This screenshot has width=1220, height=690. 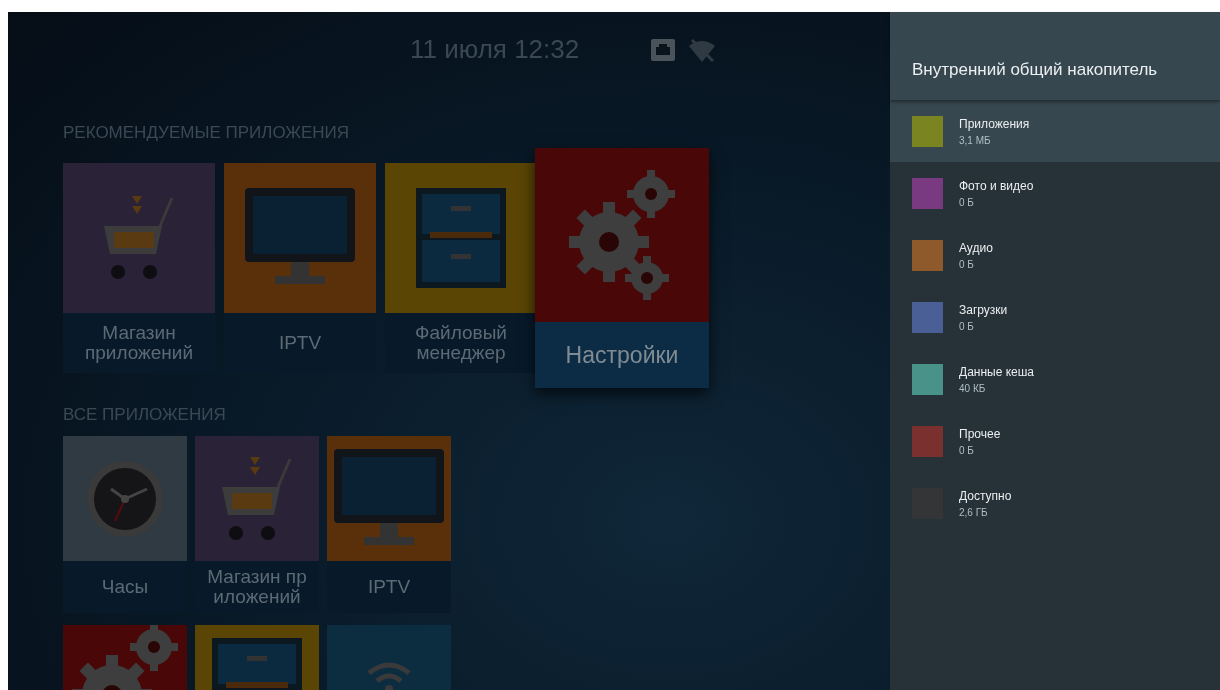 I want to click on storage-item: Доступно 2,6 ГБ, so click(x=1055, y=503).